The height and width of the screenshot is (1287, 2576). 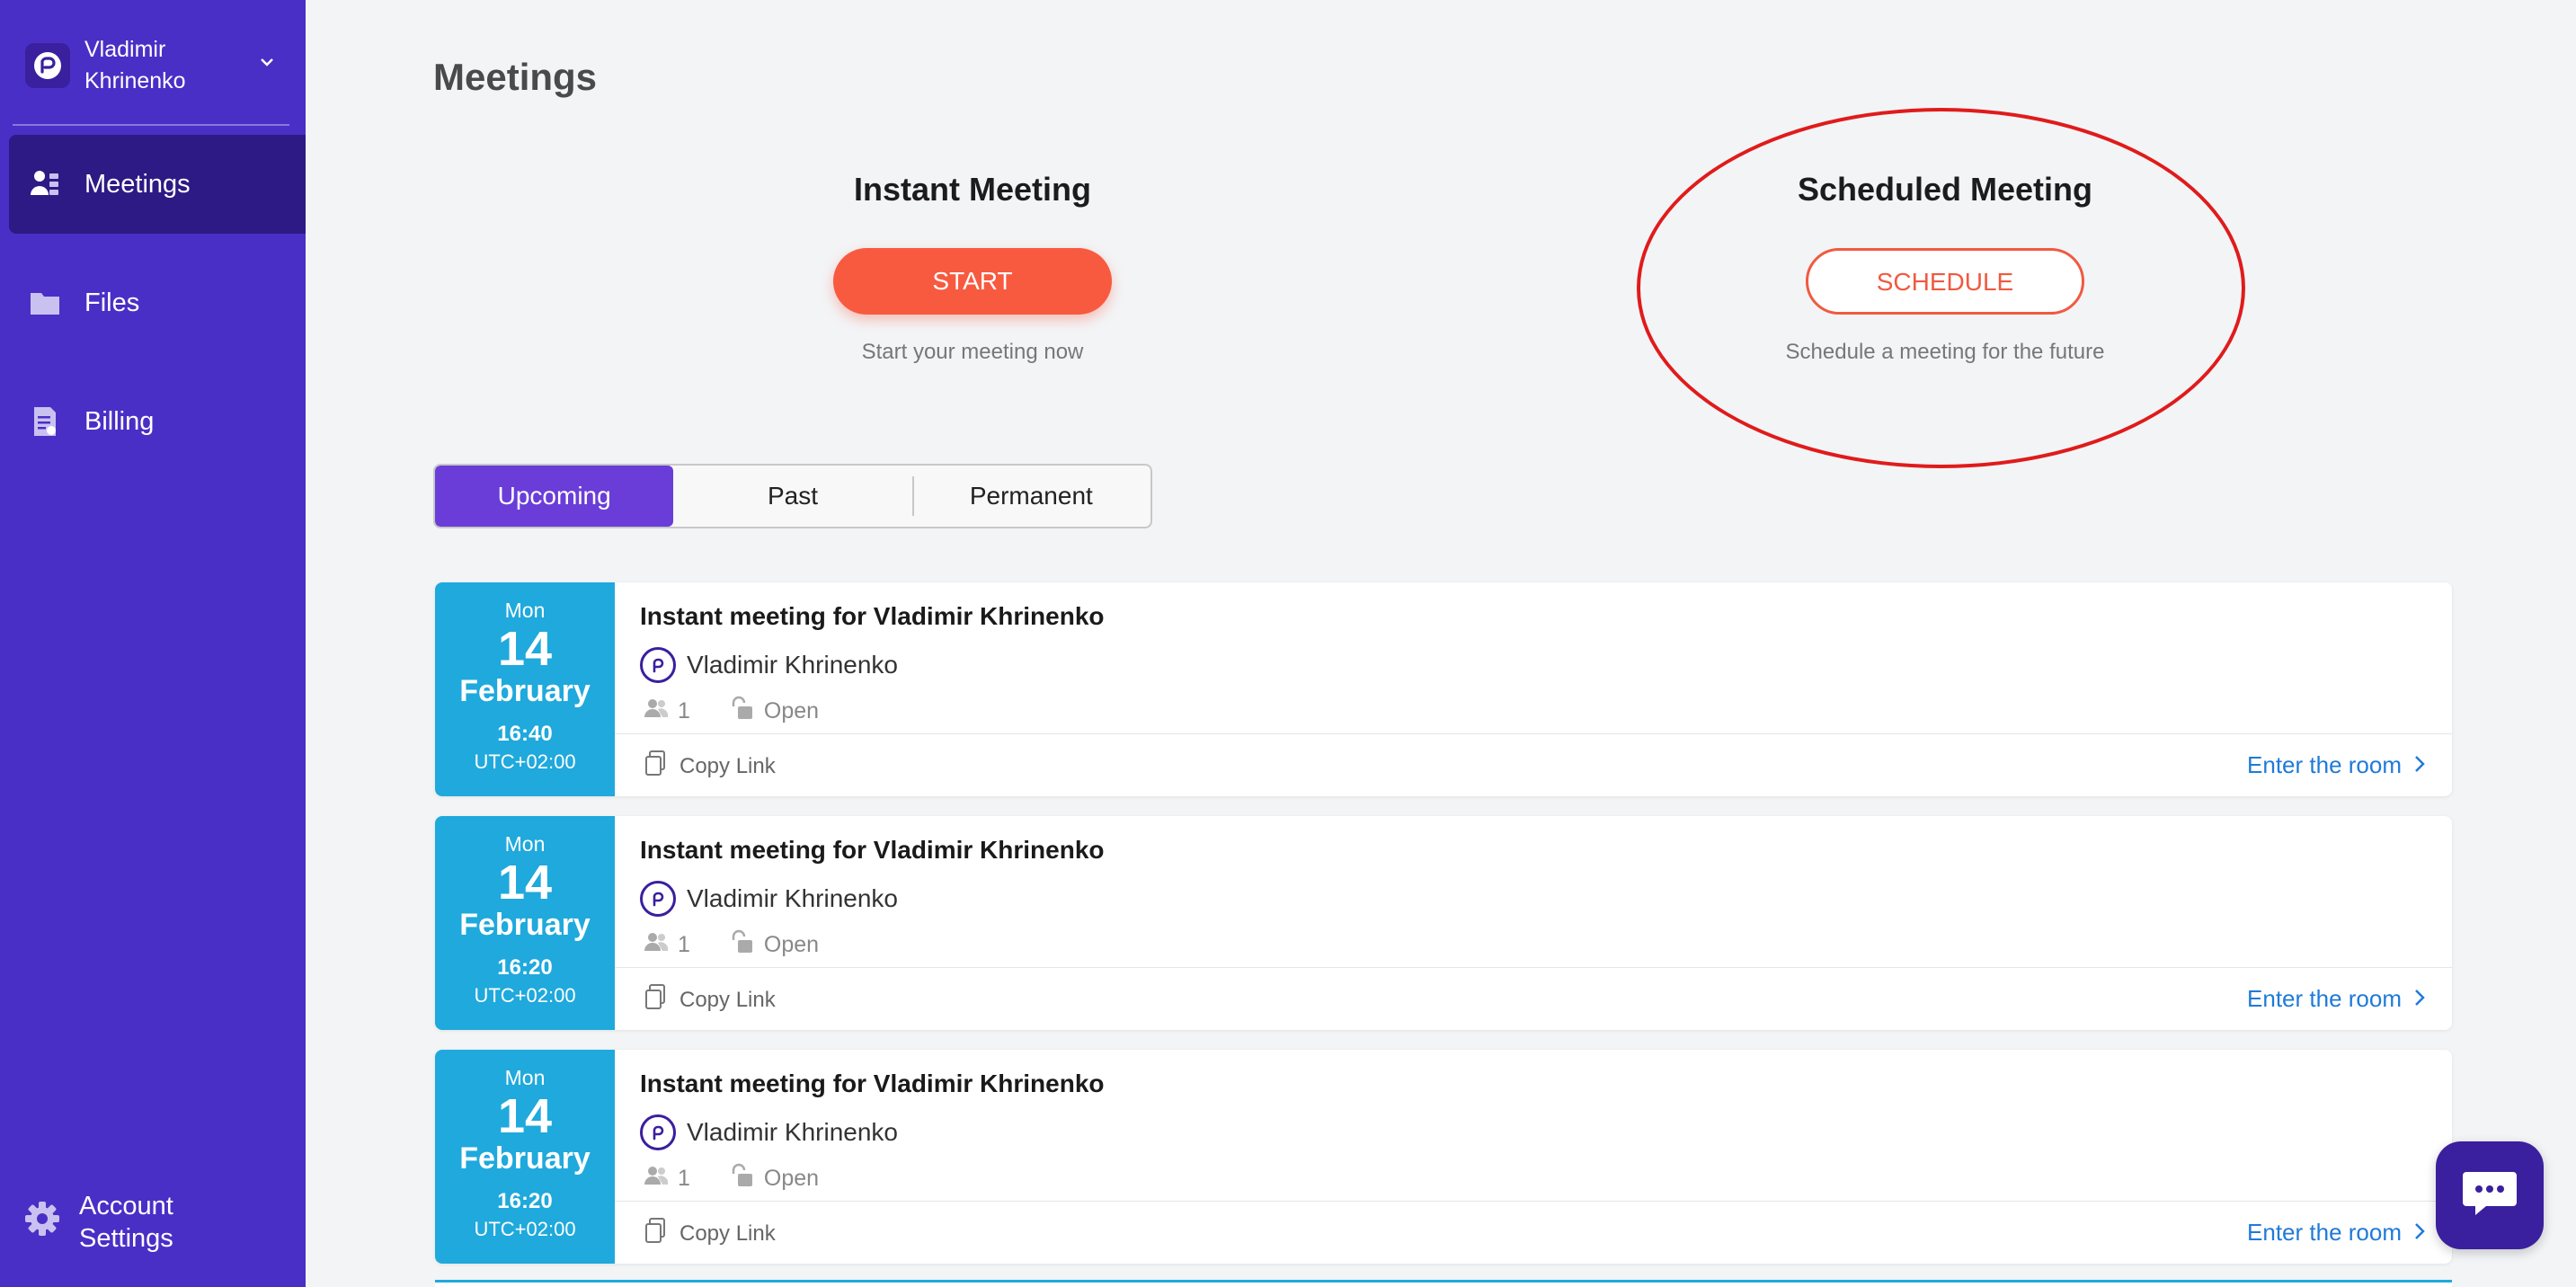 What do you see at coordinates (973, 281) in the screenshot?
I see `start-button: START` at bounding box center [973, 281].